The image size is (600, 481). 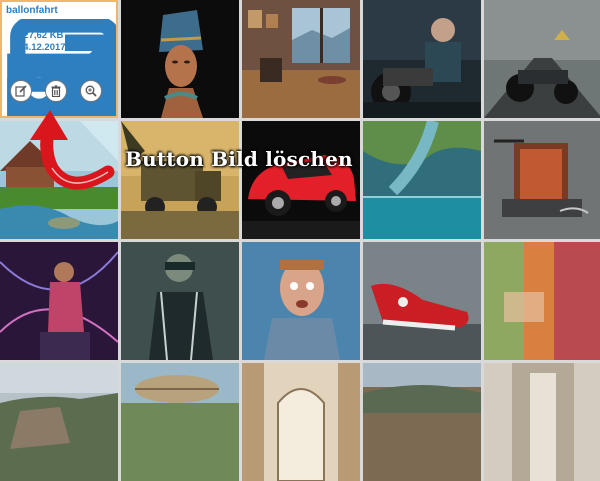 I want to click on thumbnail-red-sneaker, so click(x=422, y=301).